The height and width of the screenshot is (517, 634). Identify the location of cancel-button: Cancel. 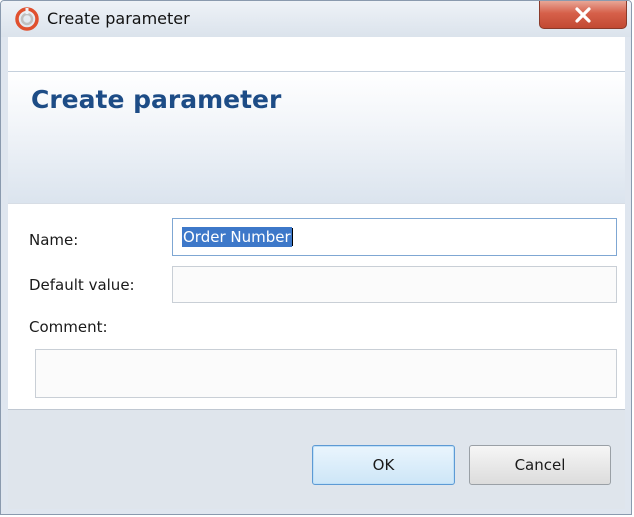
(540, 465).